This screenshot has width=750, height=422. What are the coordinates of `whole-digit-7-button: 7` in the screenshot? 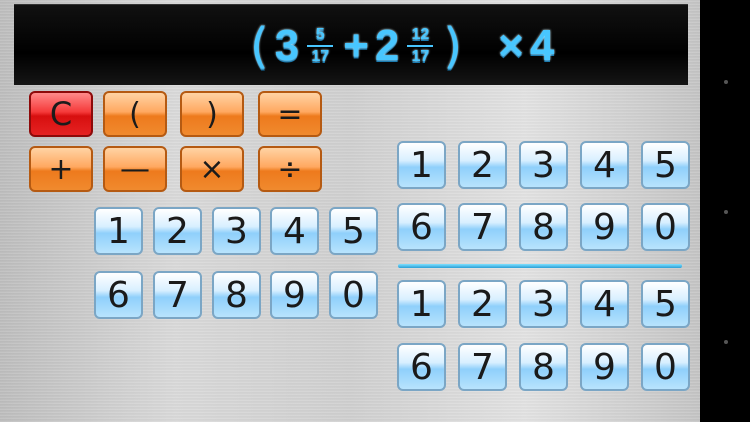 It's located at (177, 295).